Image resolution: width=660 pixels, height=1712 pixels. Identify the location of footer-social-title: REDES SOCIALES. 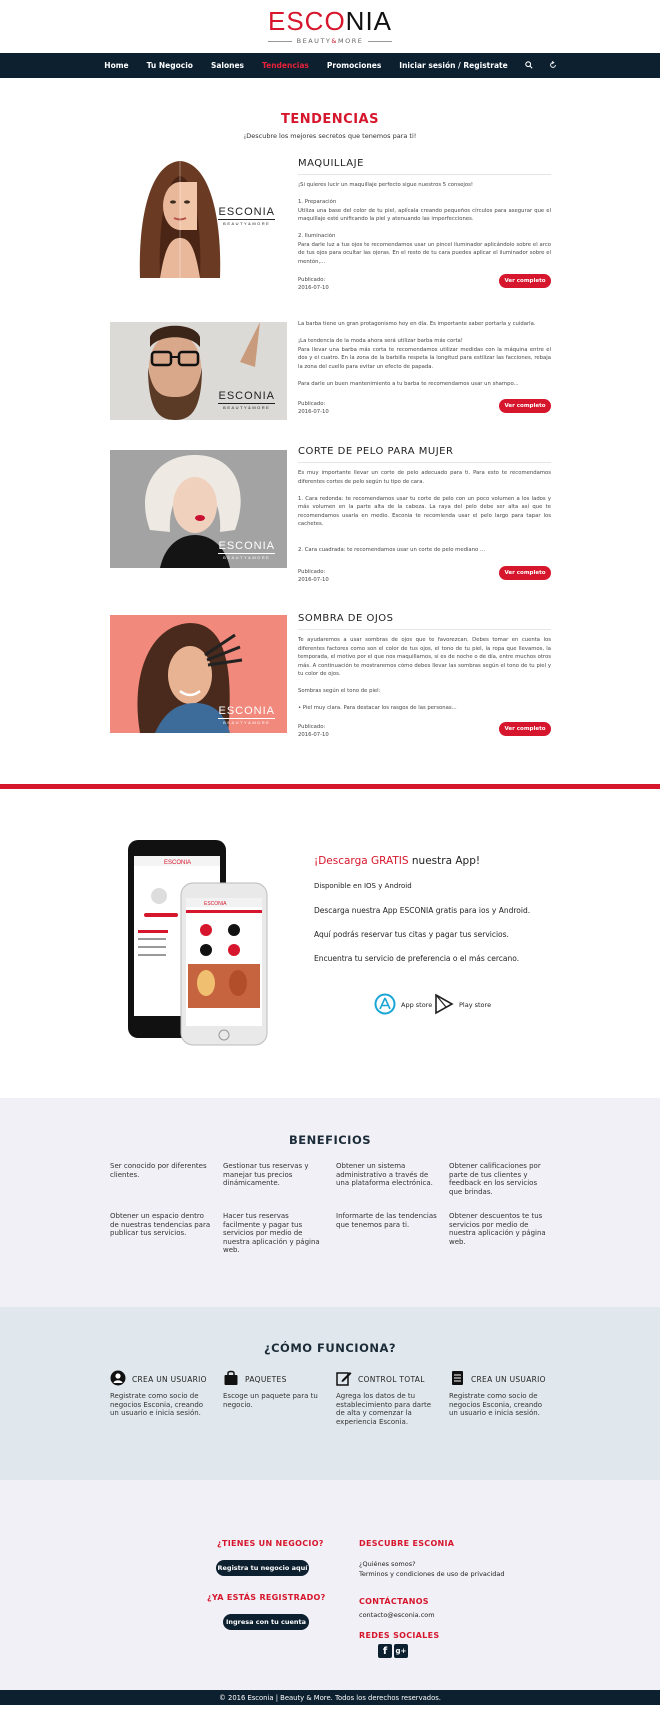
(399, 1635).